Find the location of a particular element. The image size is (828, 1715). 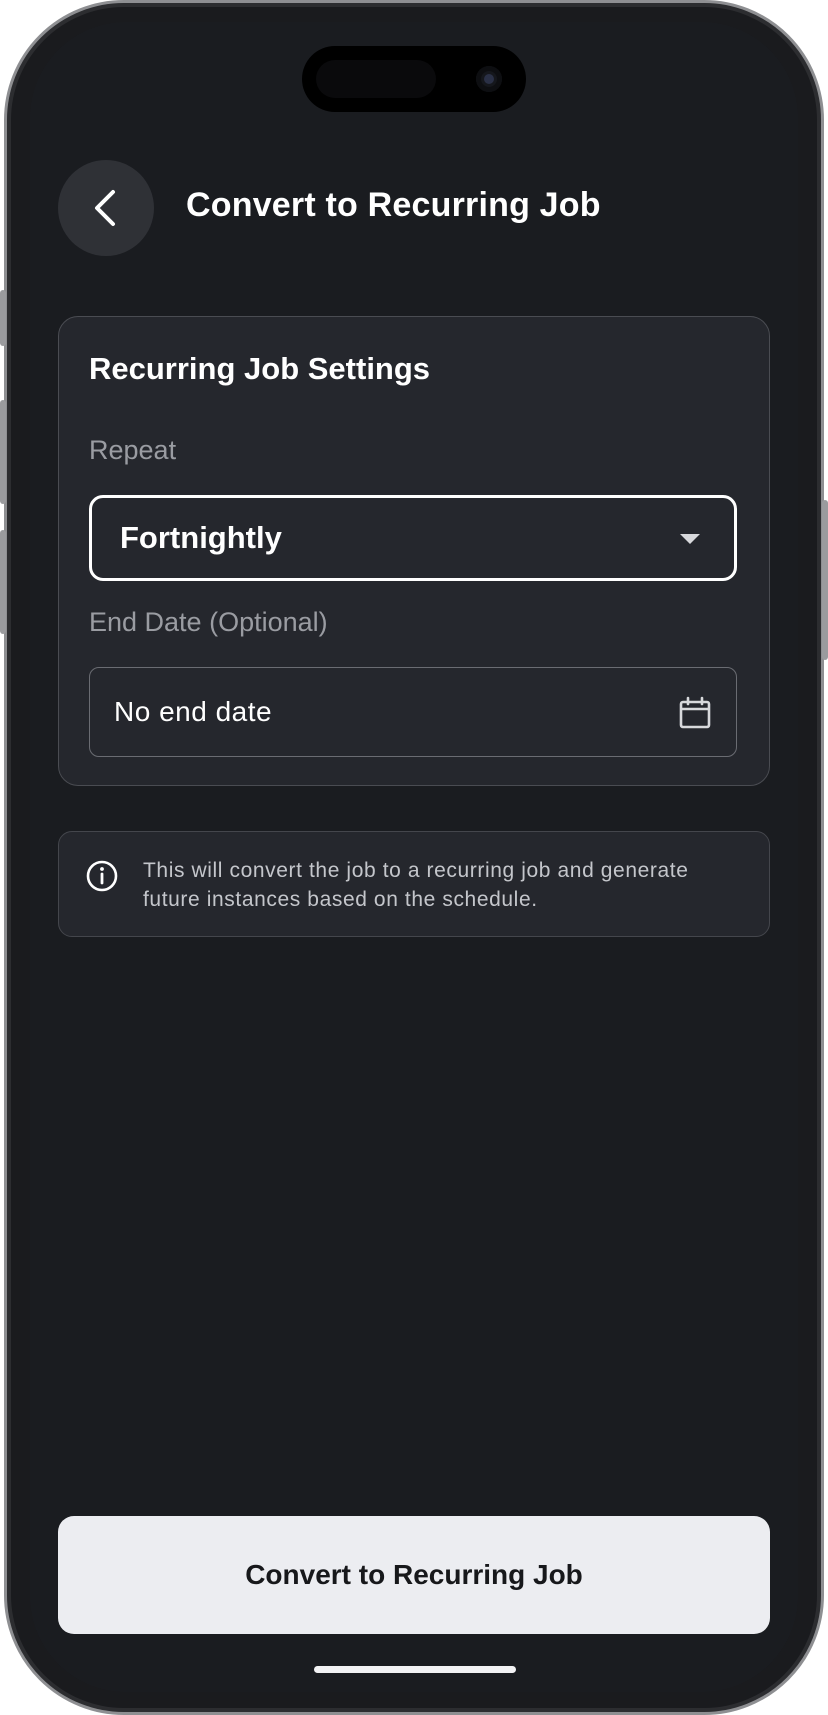

power-button is located at coordinates (825, 580).